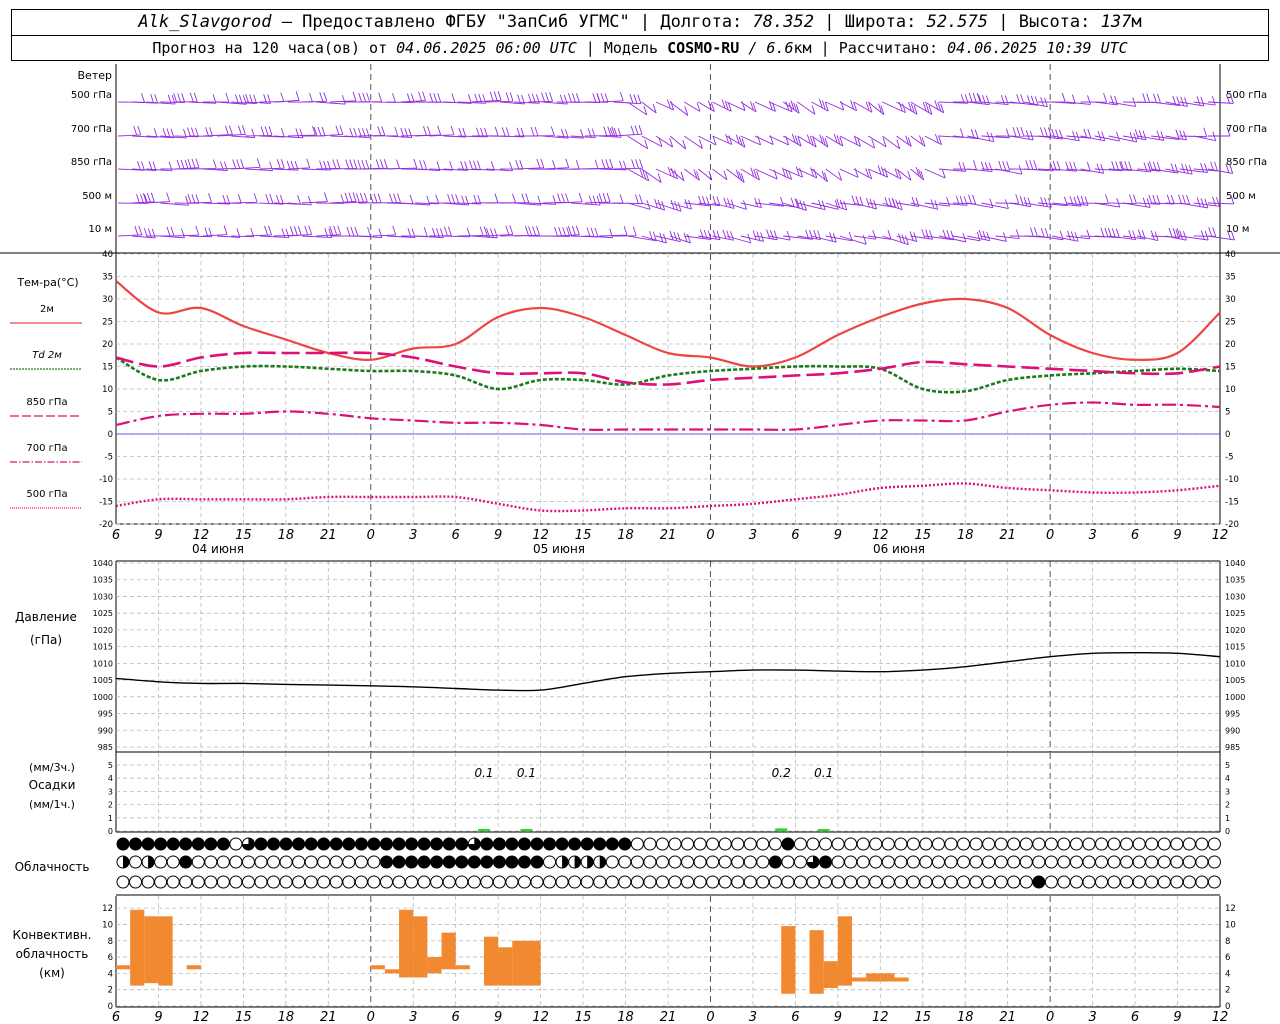 The width and height of the screenshot is (1280, 1024). Describe the element at coordinates (107, 368) in the screenshot. I see `temp-ytick-left: 15` at that location.